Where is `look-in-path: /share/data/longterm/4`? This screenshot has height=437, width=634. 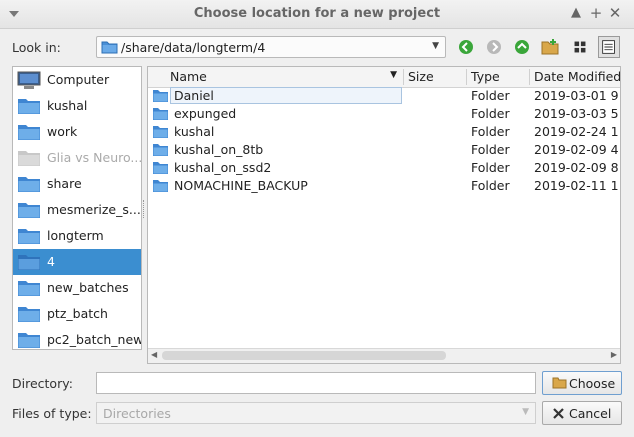
look-in-path: /share/data/longterm/4 is located at coordinates (193, 47).